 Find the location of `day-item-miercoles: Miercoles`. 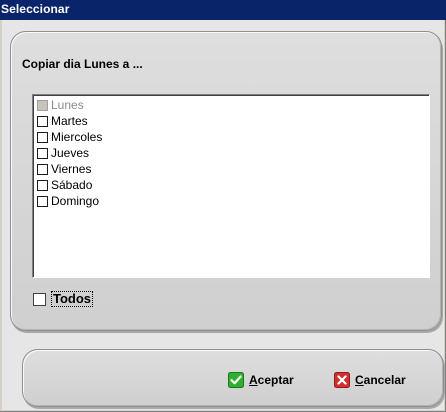

day-item-miercoles: Miercoles is located at coordinates (69, 137).